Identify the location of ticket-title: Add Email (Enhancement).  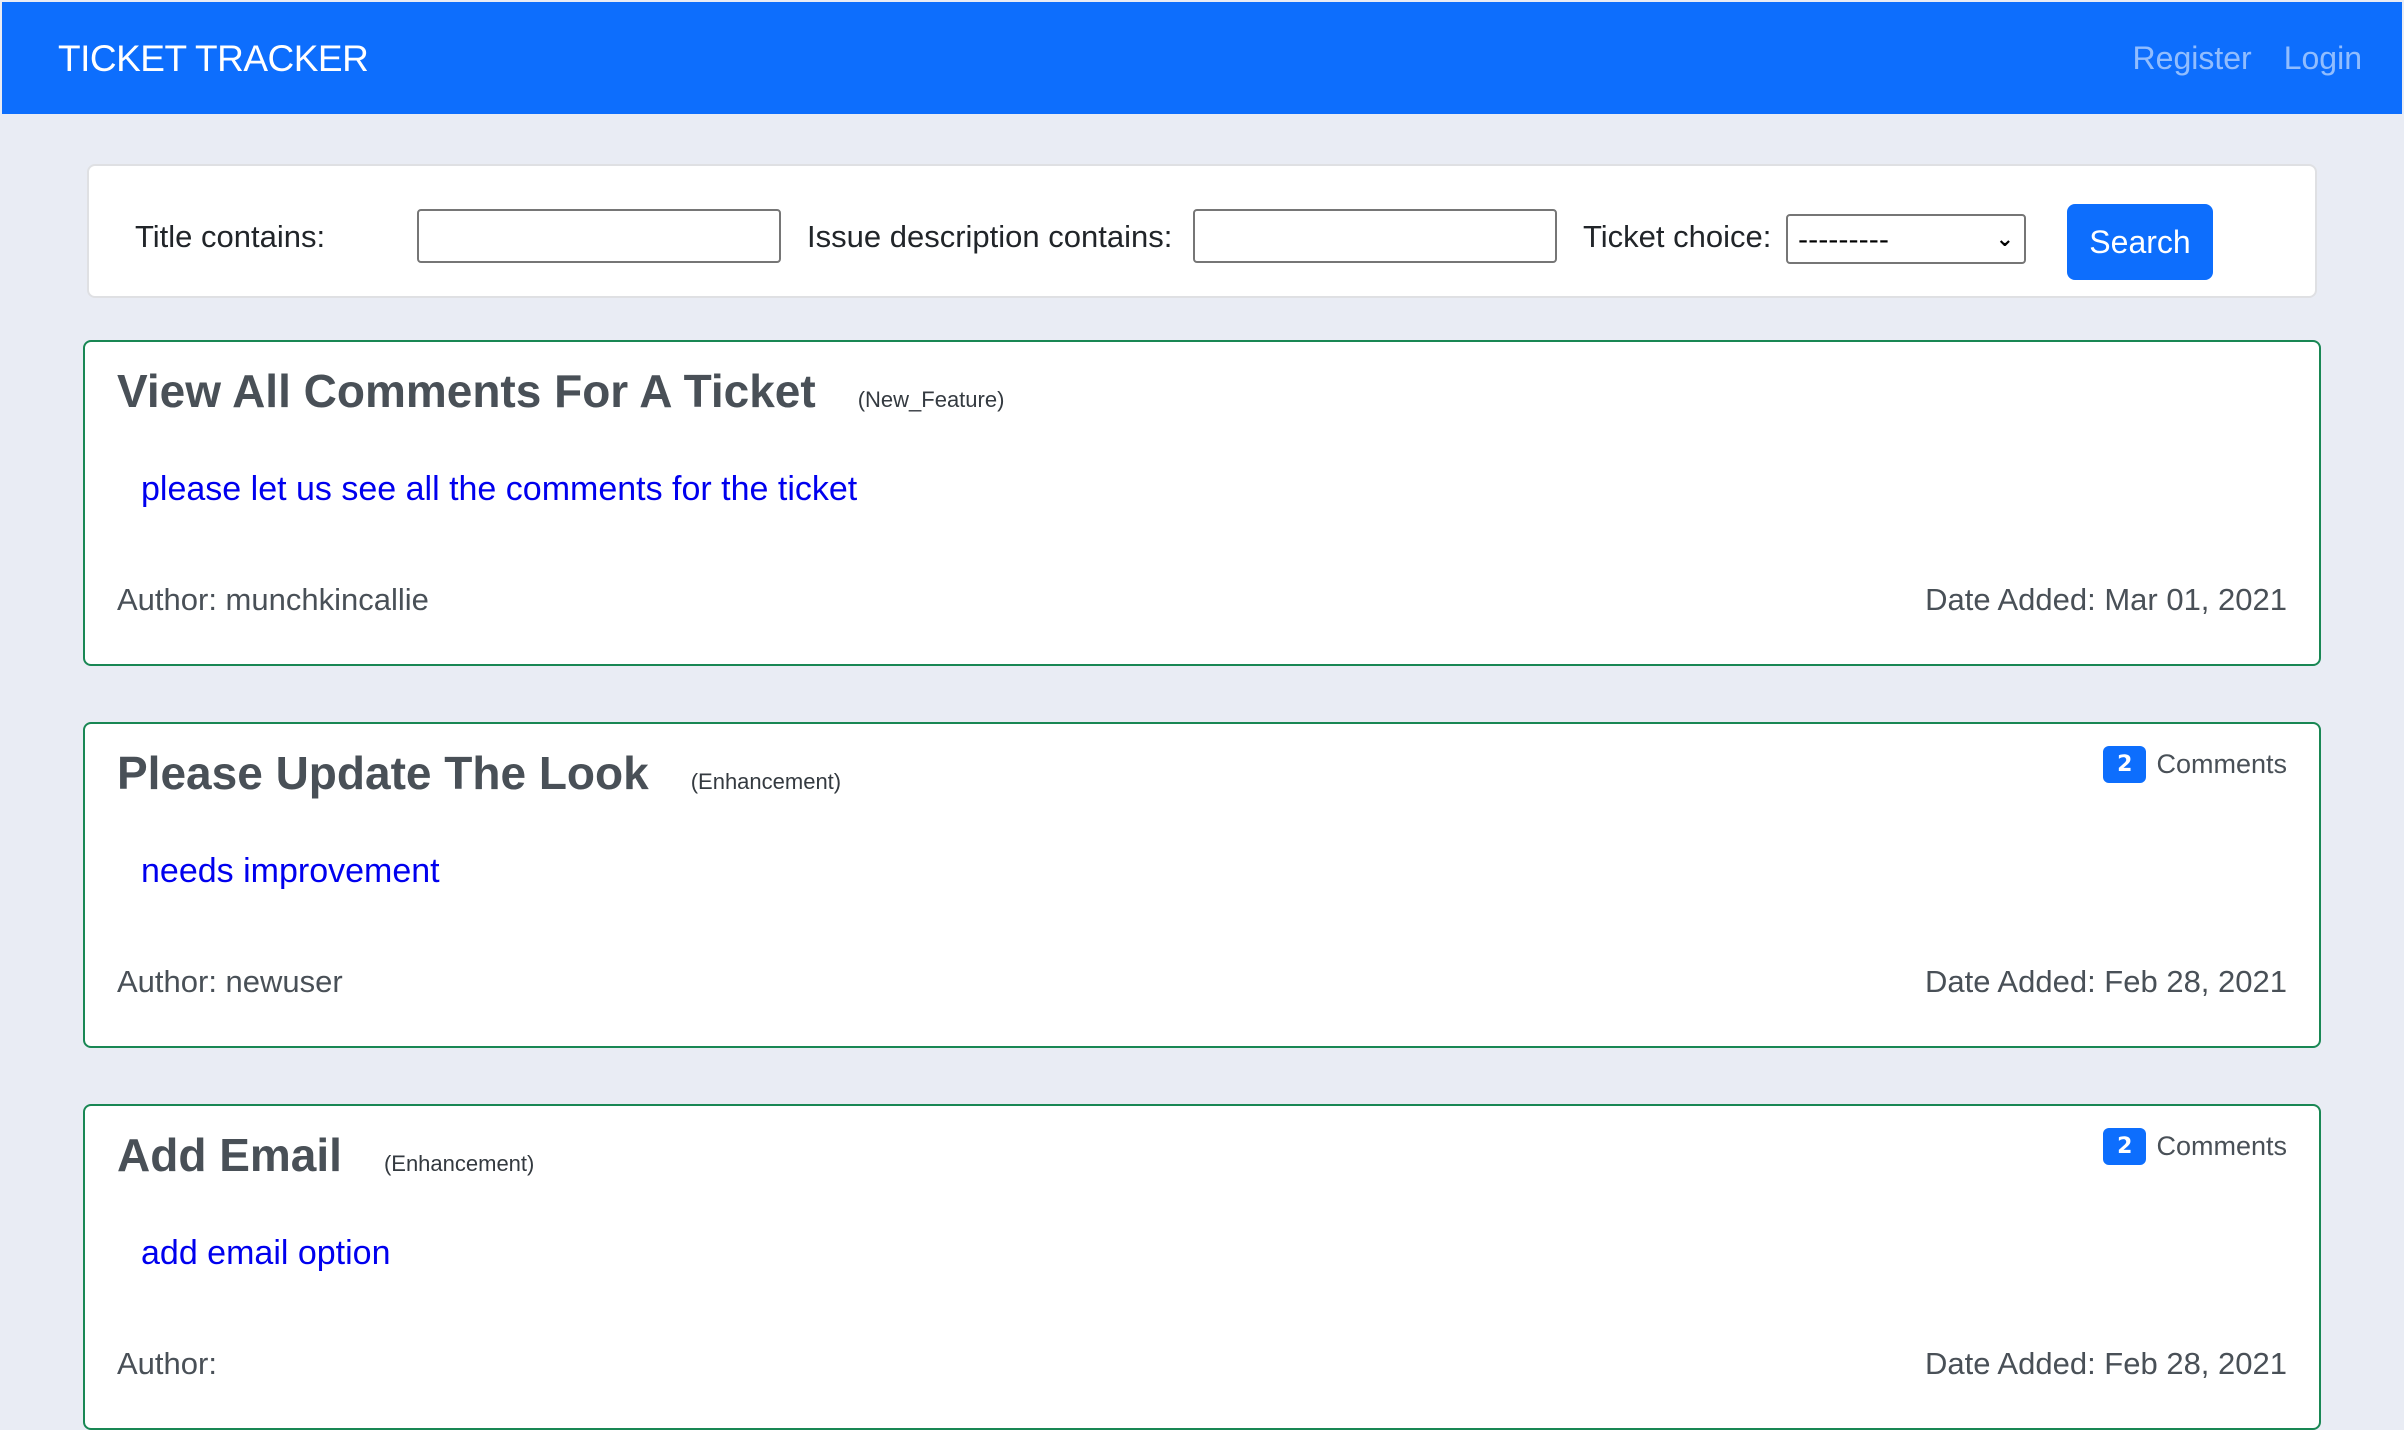
(325, 1155).